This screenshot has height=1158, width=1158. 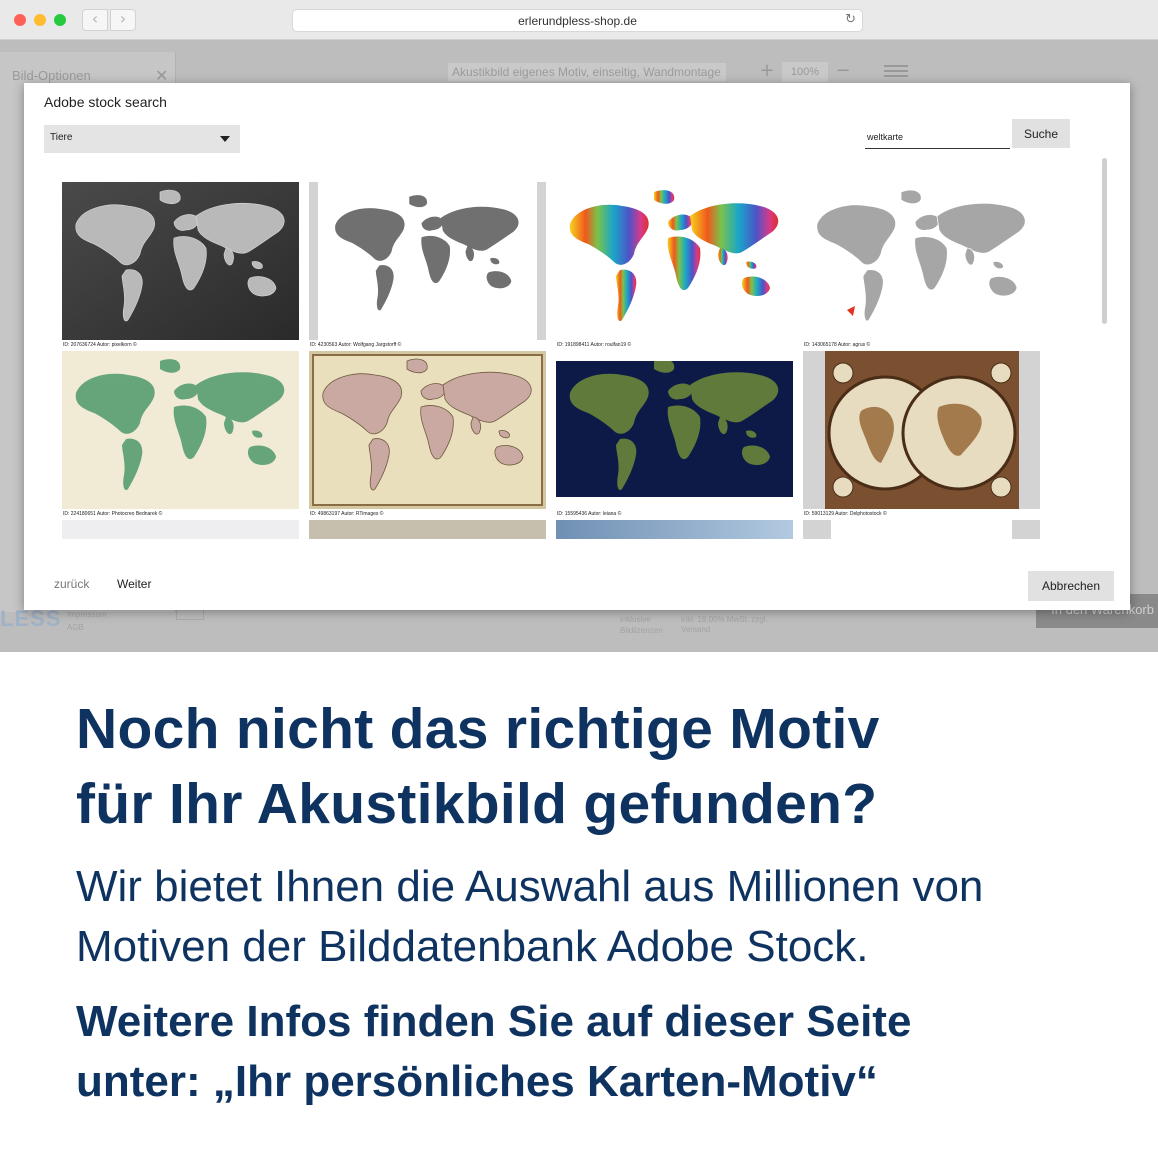 What do you see at coordinates (105, 102) in the screenshot?
I see `dialog-title: Adobe stock search` at bounding box center [105, 102].